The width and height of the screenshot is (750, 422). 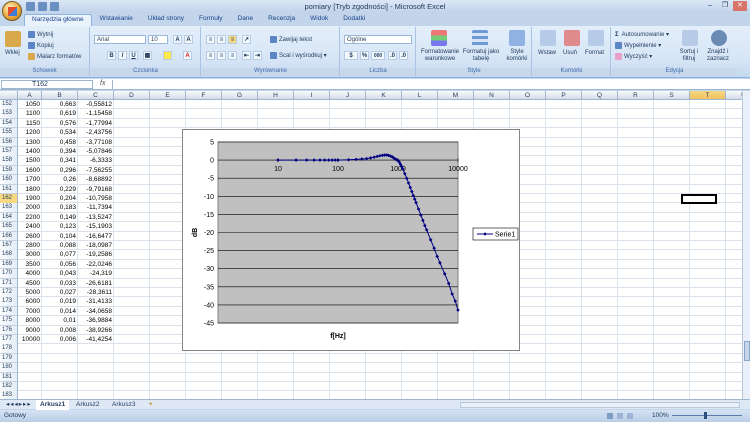 I want to click on cell-C179, so click(x=96, y=359).